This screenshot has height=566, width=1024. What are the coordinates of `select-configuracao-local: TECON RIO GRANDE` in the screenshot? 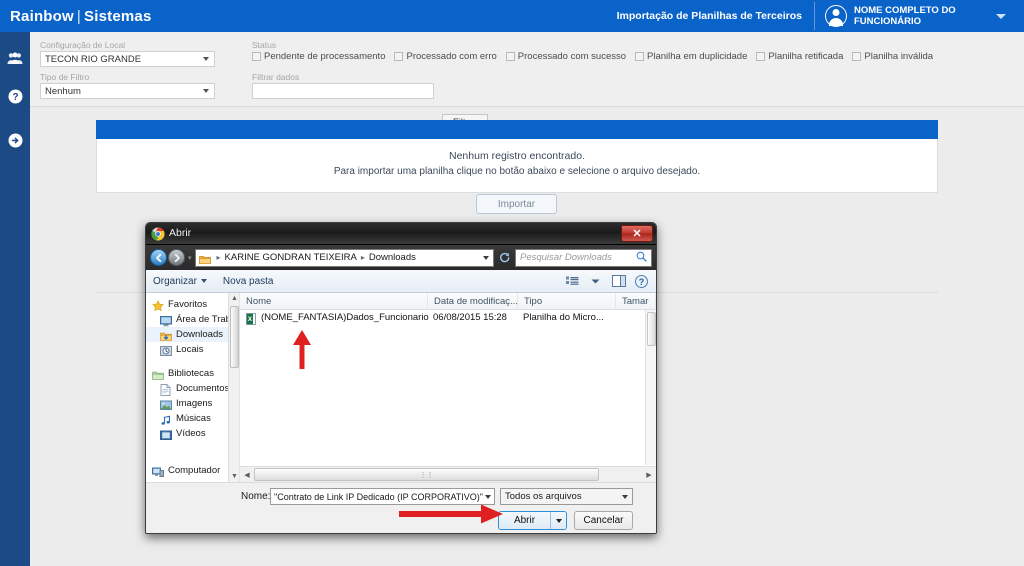 It's located at (127, 59).